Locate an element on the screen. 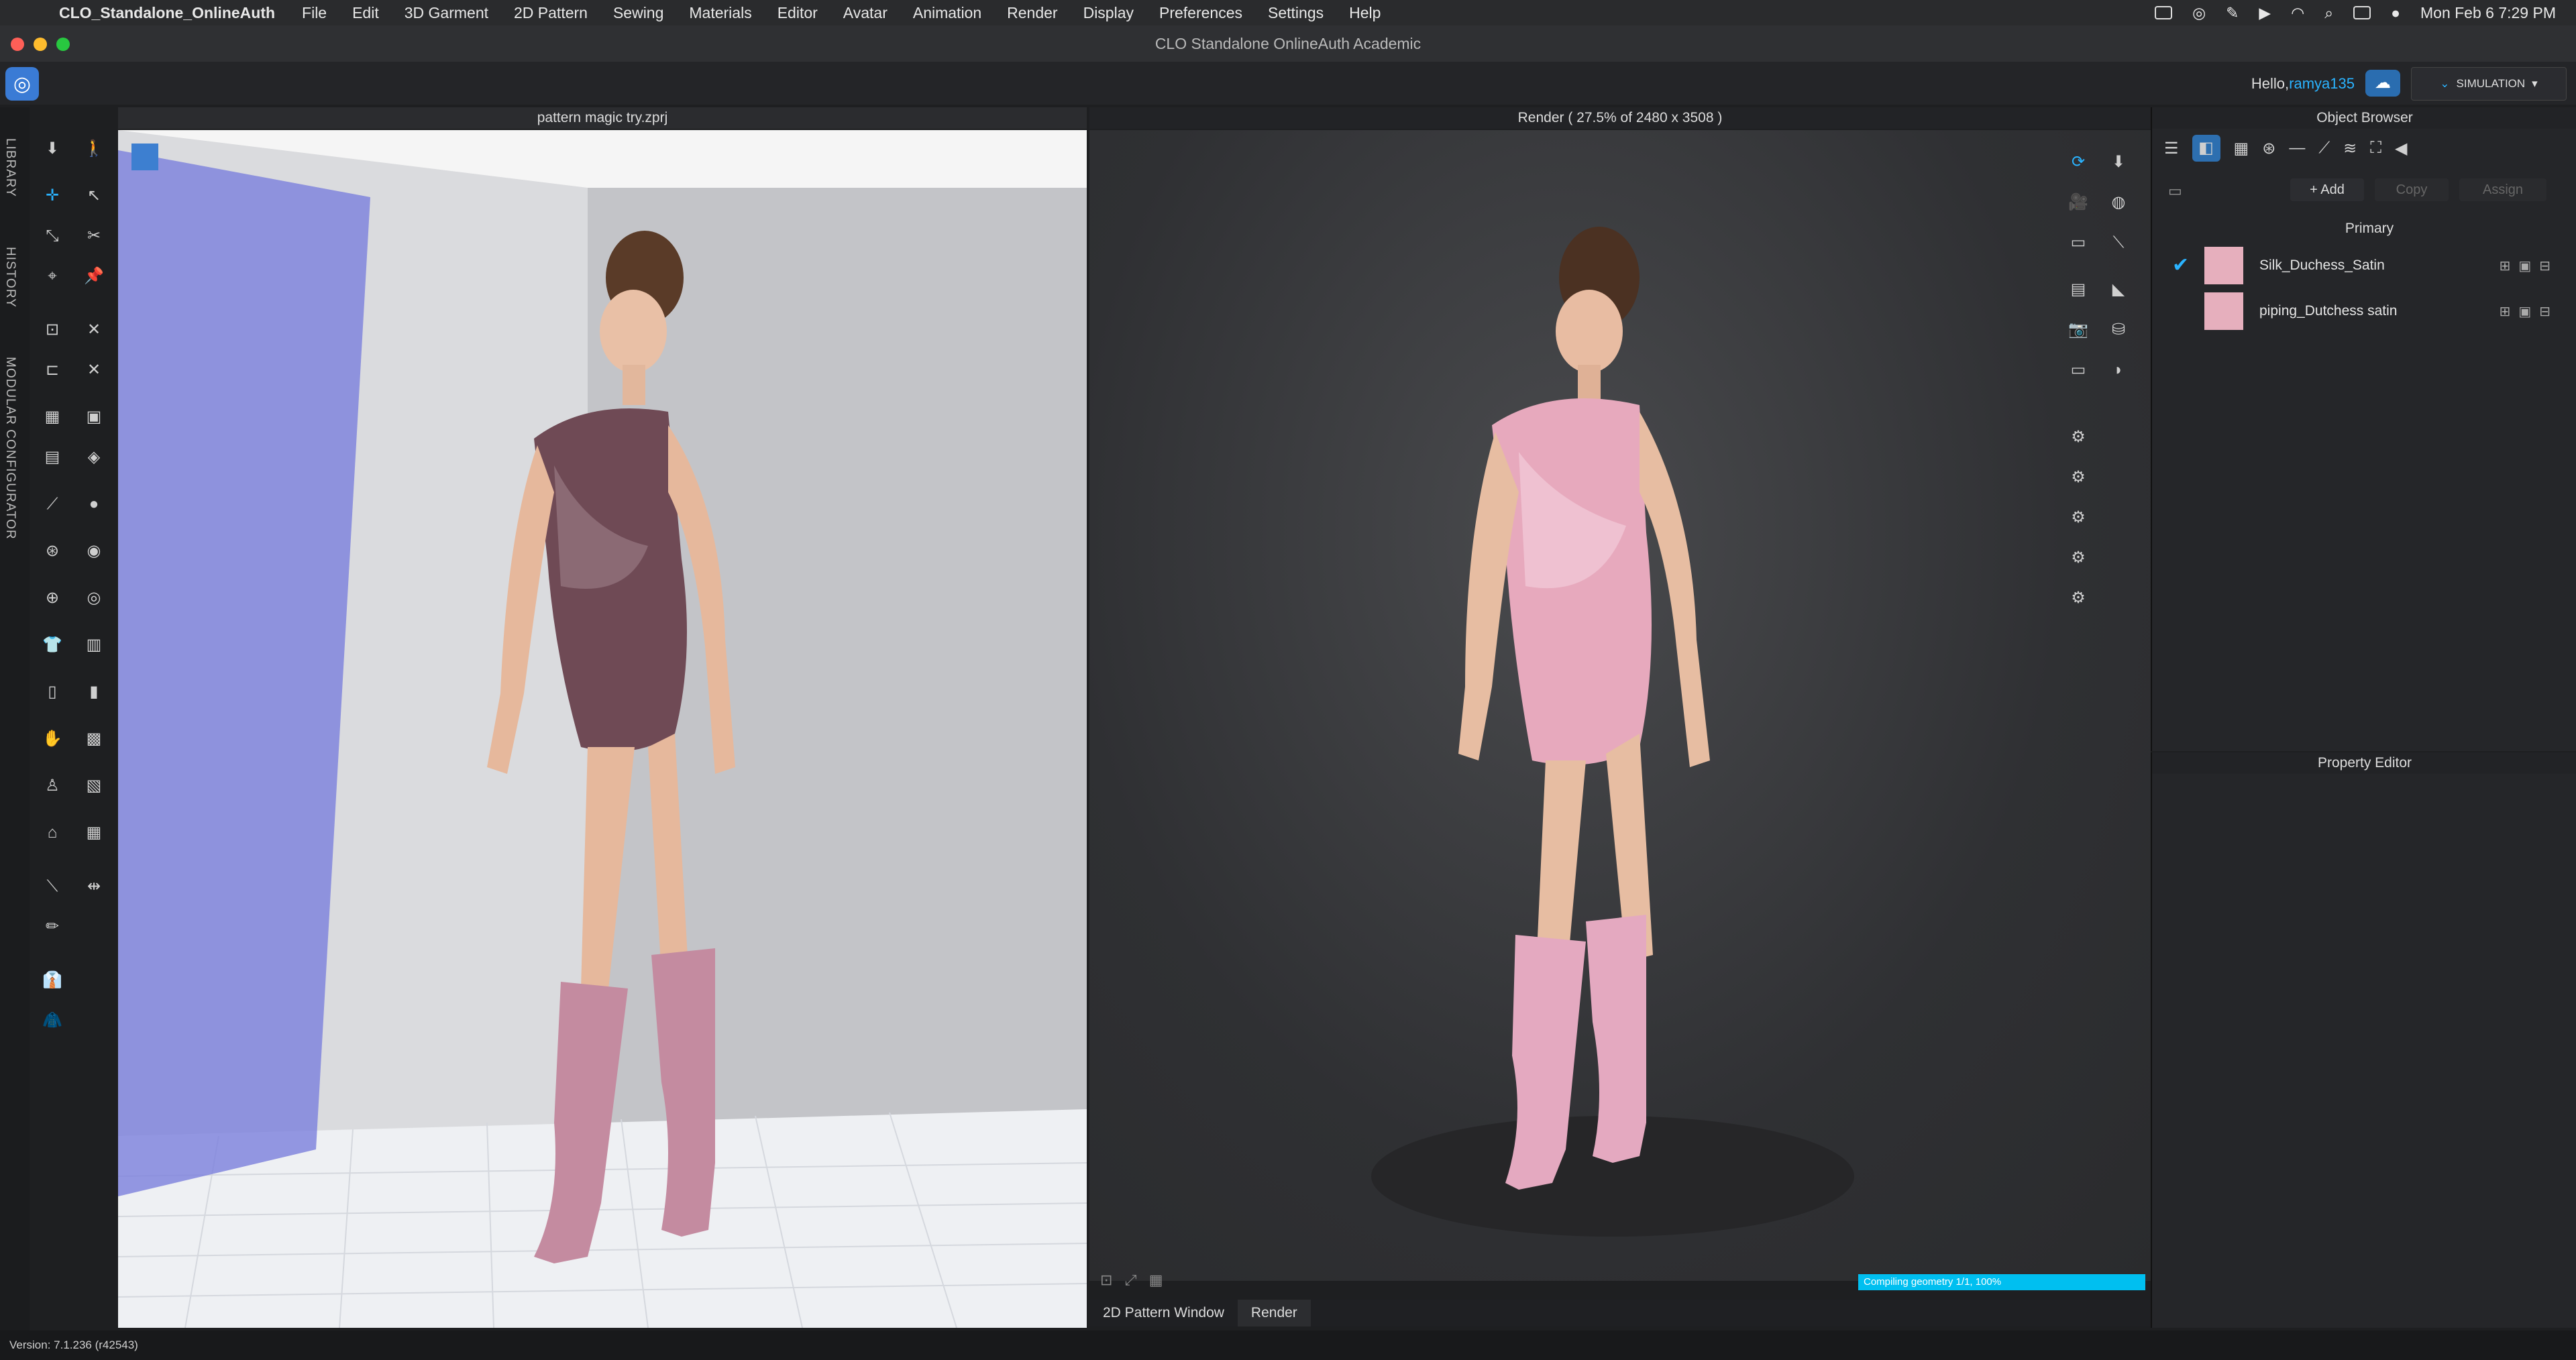  graphic-tab-icon: ▦ is located at coordinates (2241, 148).